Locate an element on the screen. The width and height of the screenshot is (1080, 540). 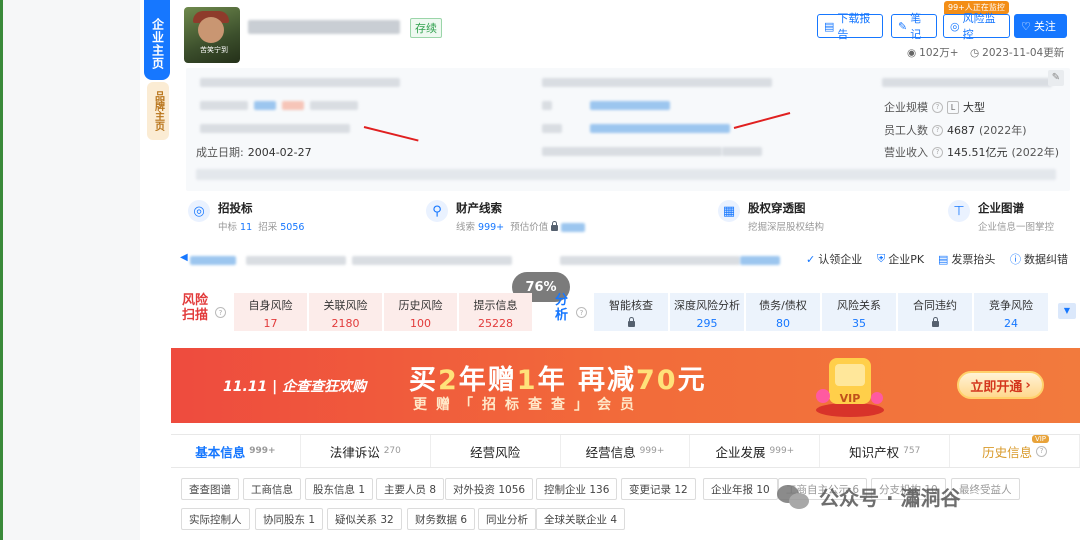
coins-icon: ⚲ is located at coordinates (437, 211).